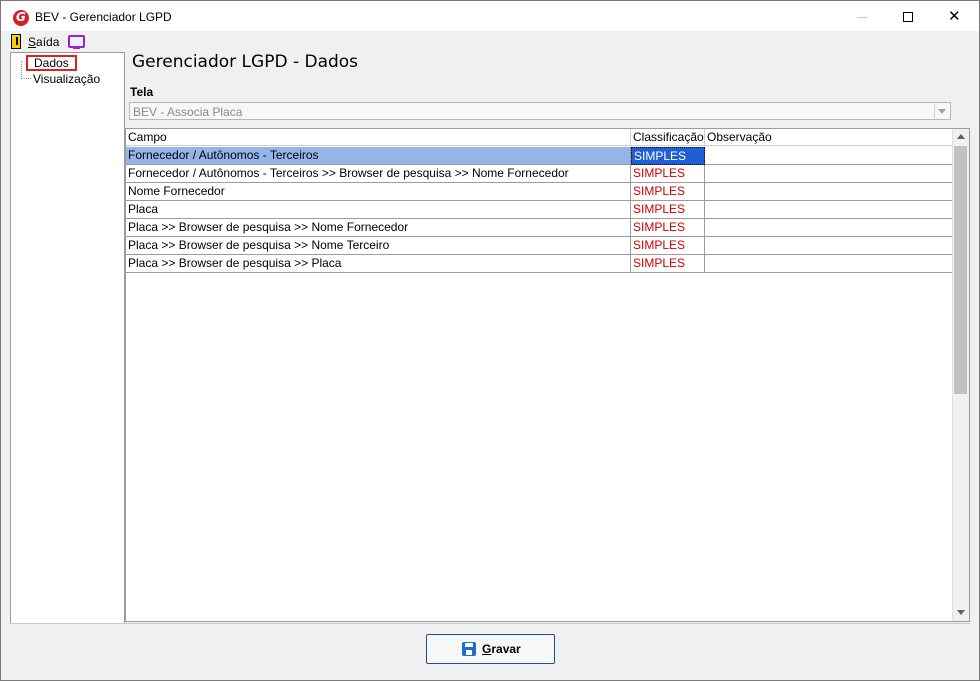  What do you see at coordinates (830, 137) in the screenshot?
I see `column-header-observacao: Observação` at bounding box center [830, 137].